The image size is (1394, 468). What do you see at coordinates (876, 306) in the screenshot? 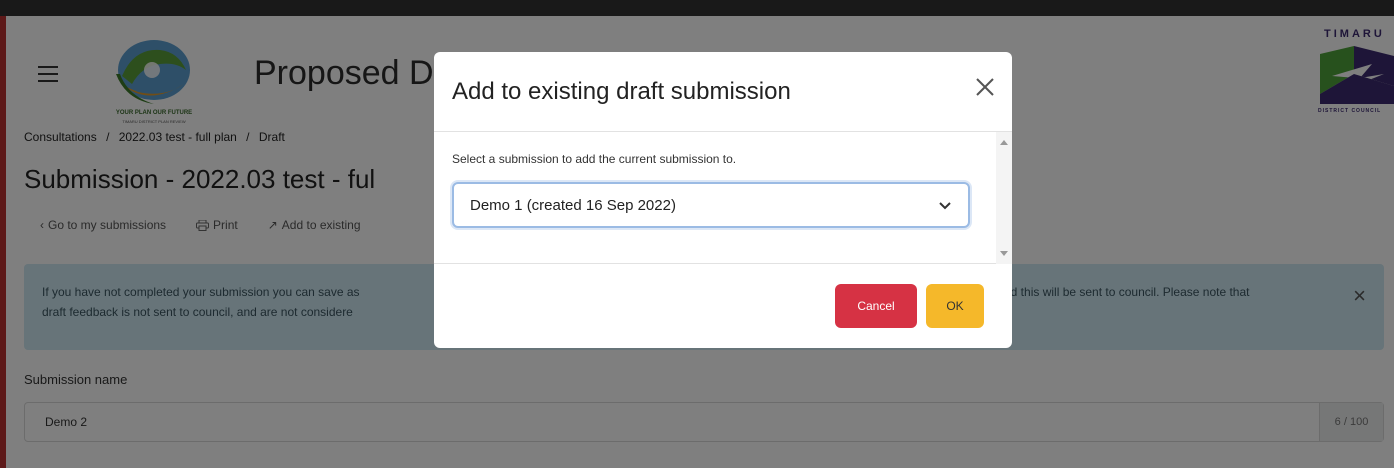
I see `cancel-button: Cancel` at bounding box center [876, 306].